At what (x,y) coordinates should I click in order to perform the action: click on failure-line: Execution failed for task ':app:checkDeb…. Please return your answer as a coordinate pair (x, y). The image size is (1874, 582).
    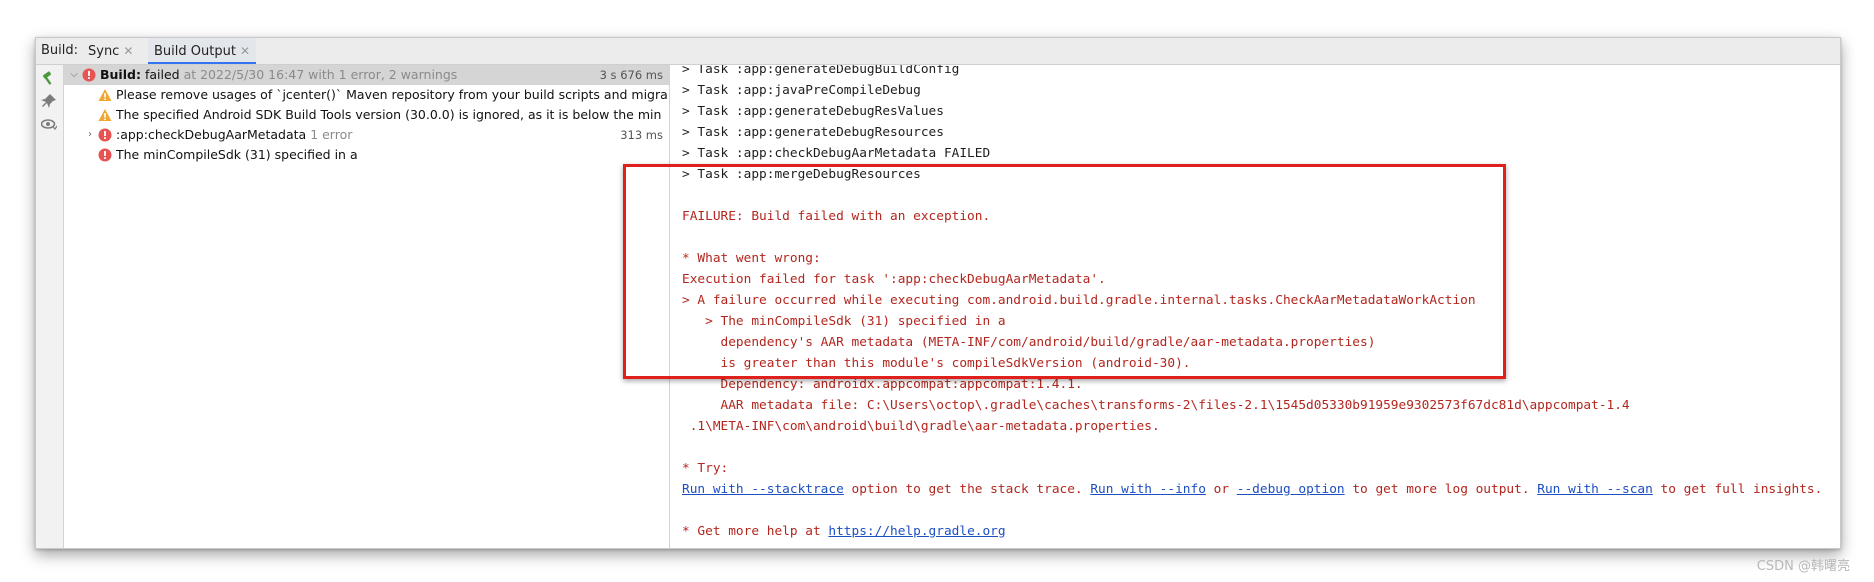
    Looking at the image, I should click on (894, 279).